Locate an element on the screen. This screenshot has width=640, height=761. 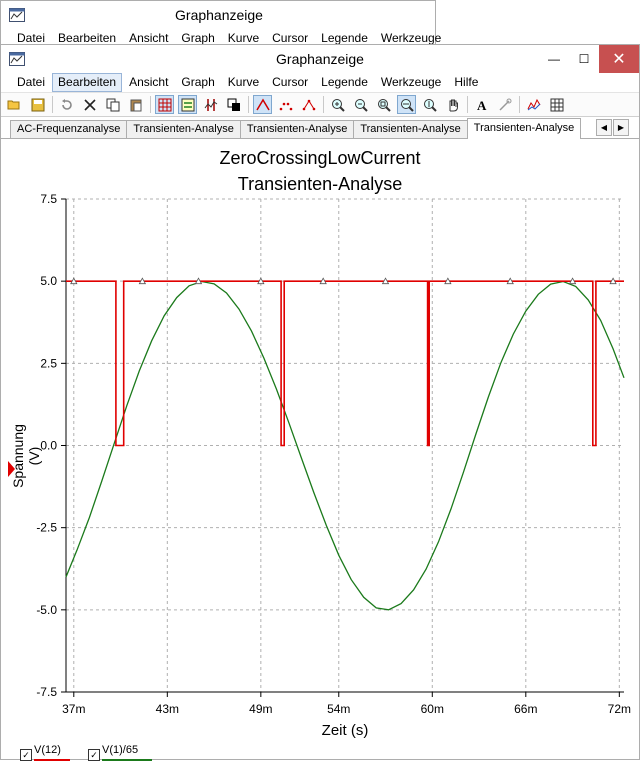
x-tick-label: 72m is located at coordinates (619, 709).